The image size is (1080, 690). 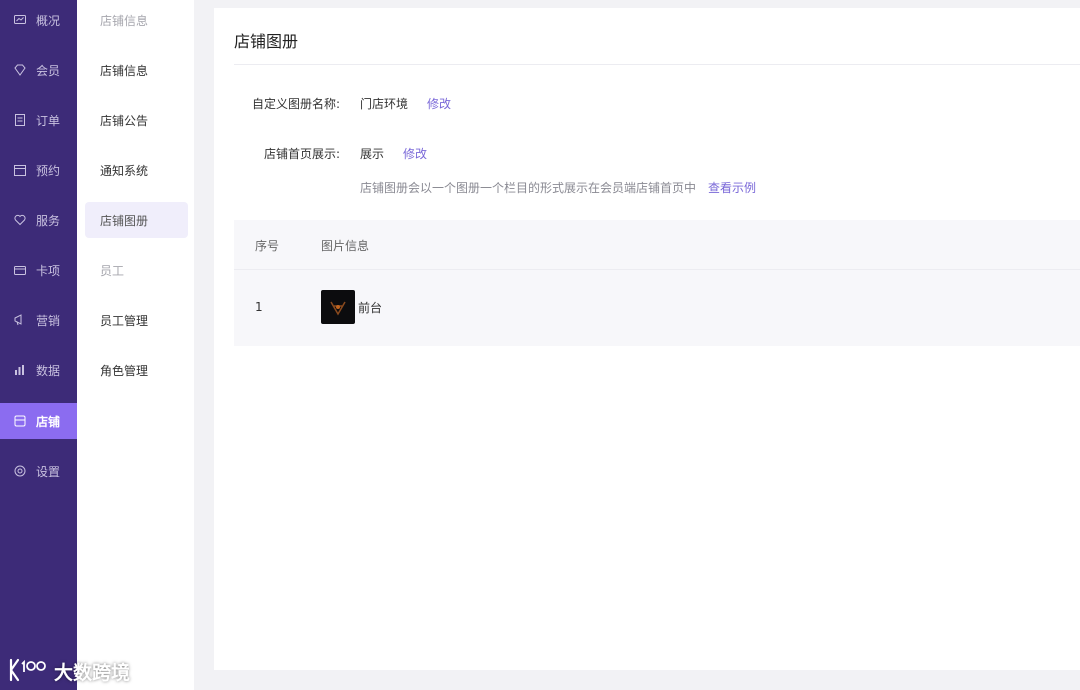 What do you see at coordinates (732, 187) in the screenshot?
I see `view-example-link: 查看示例` at bounding box center [732, 187].